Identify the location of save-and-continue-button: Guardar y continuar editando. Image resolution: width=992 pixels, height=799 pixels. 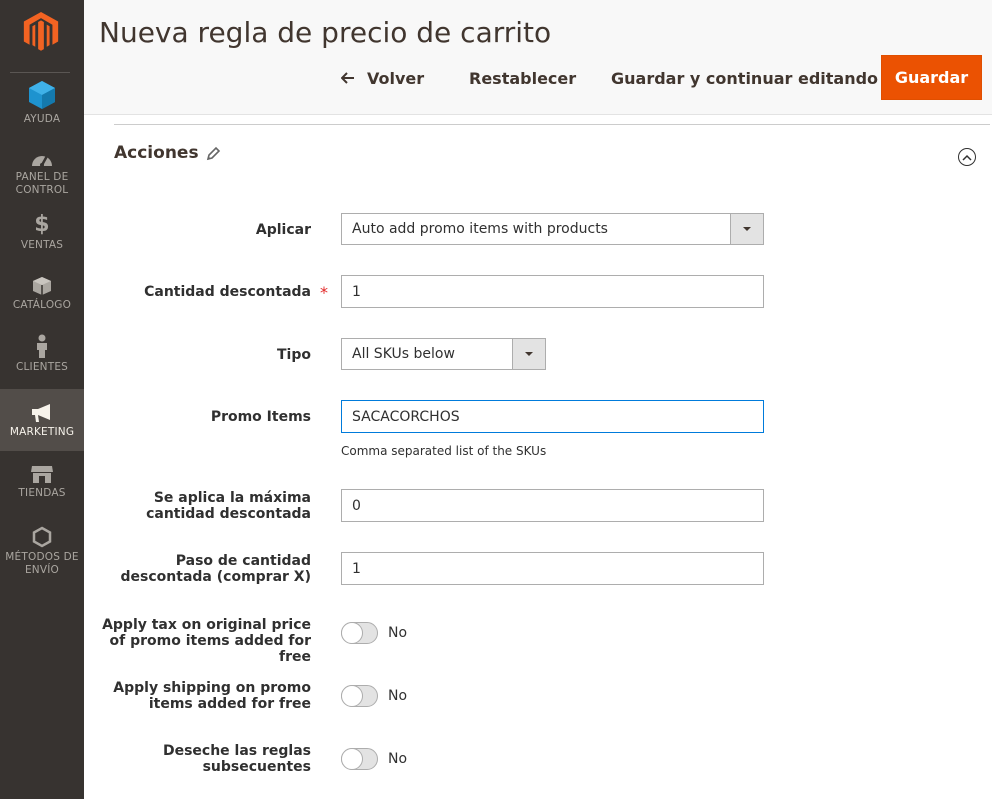
(744, 78).